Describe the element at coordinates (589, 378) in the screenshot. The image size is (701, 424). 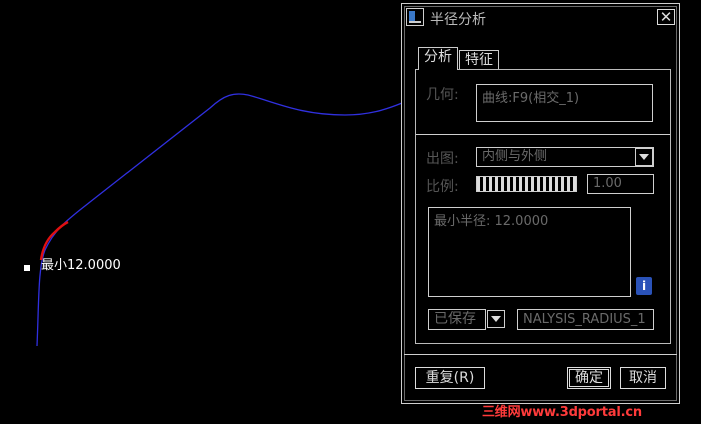
I see `ok-button: 确定` at that location.